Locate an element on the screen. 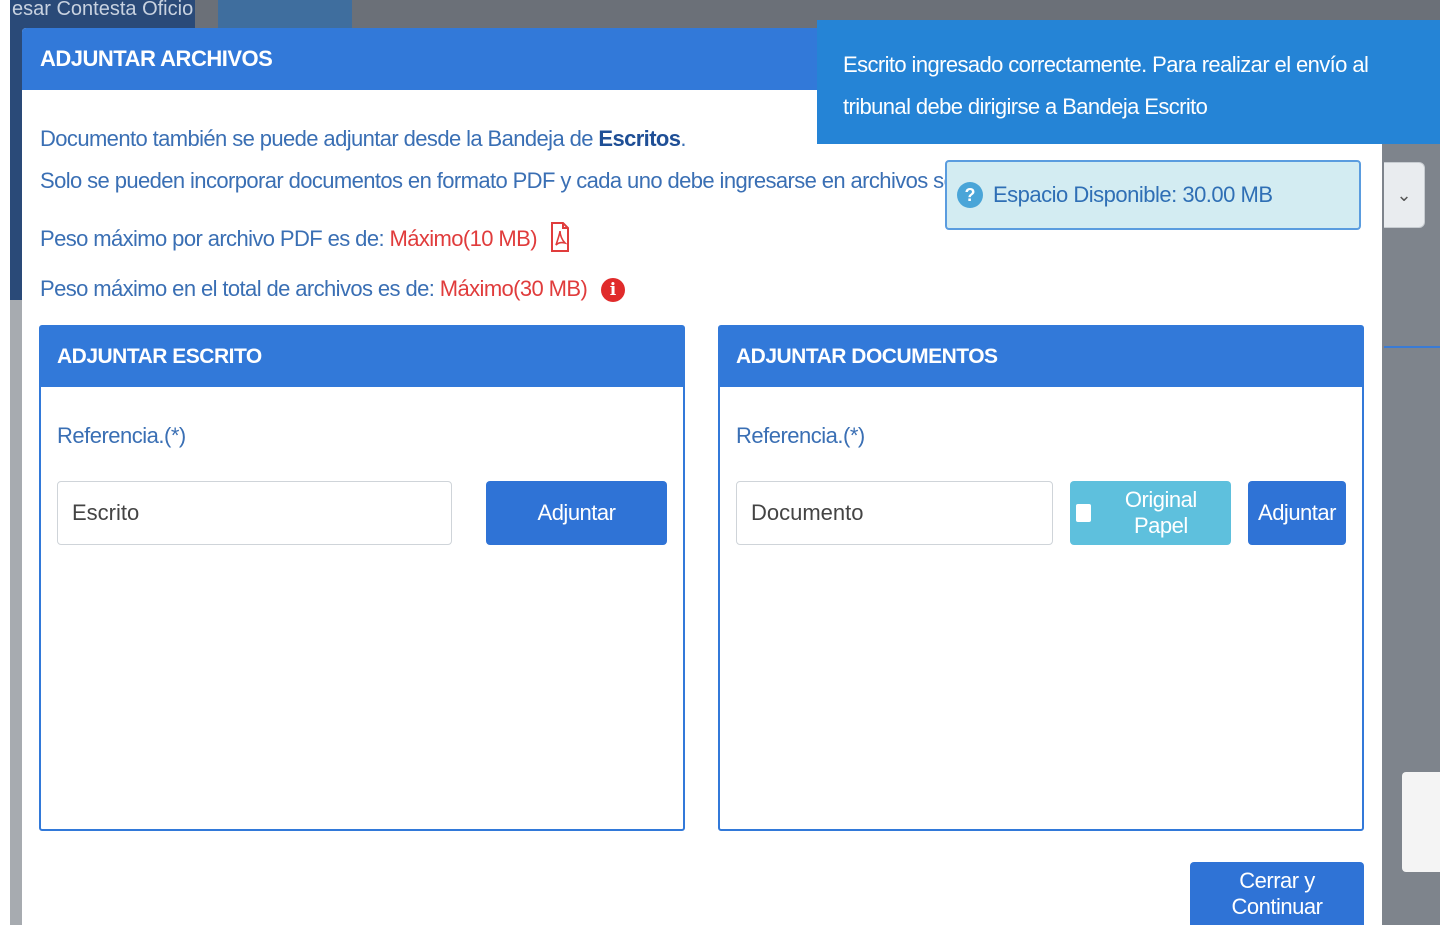  background-tab is located at coordinates (285, 15).